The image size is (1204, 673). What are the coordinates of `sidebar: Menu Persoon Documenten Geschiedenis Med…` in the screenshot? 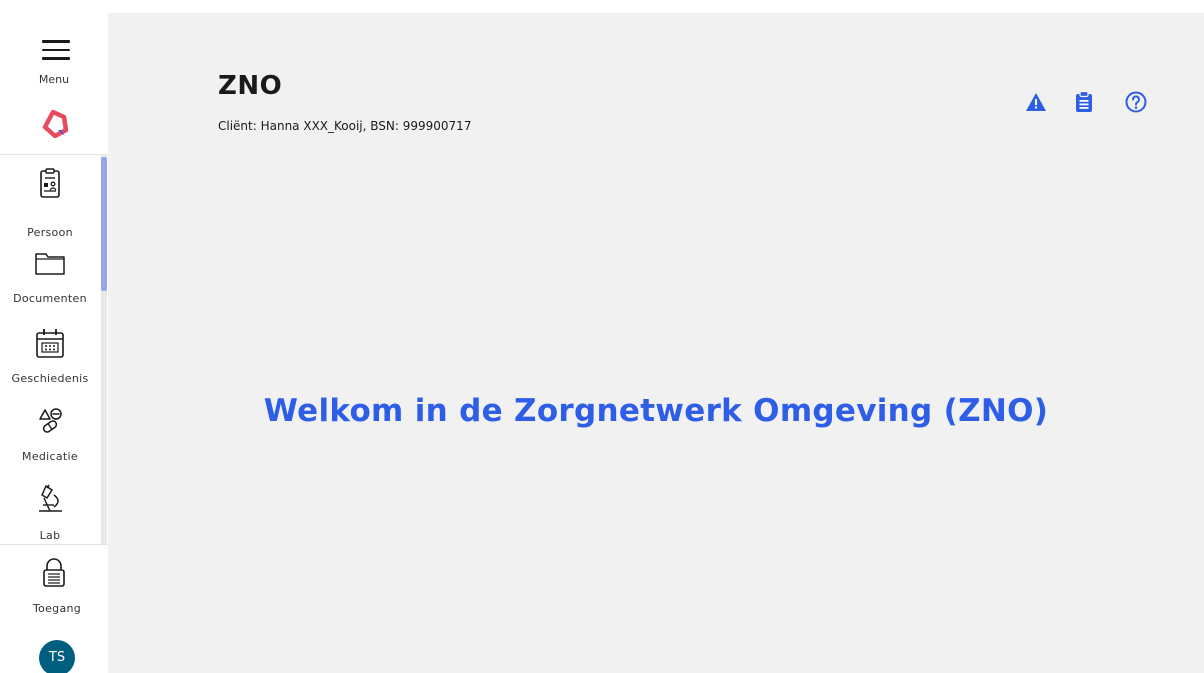 It's located at (54, 336).